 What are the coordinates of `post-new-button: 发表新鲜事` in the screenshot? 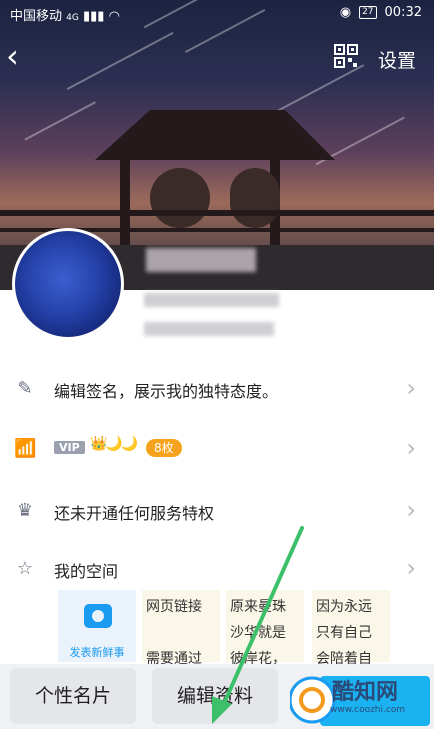 It's located at (97, 626).